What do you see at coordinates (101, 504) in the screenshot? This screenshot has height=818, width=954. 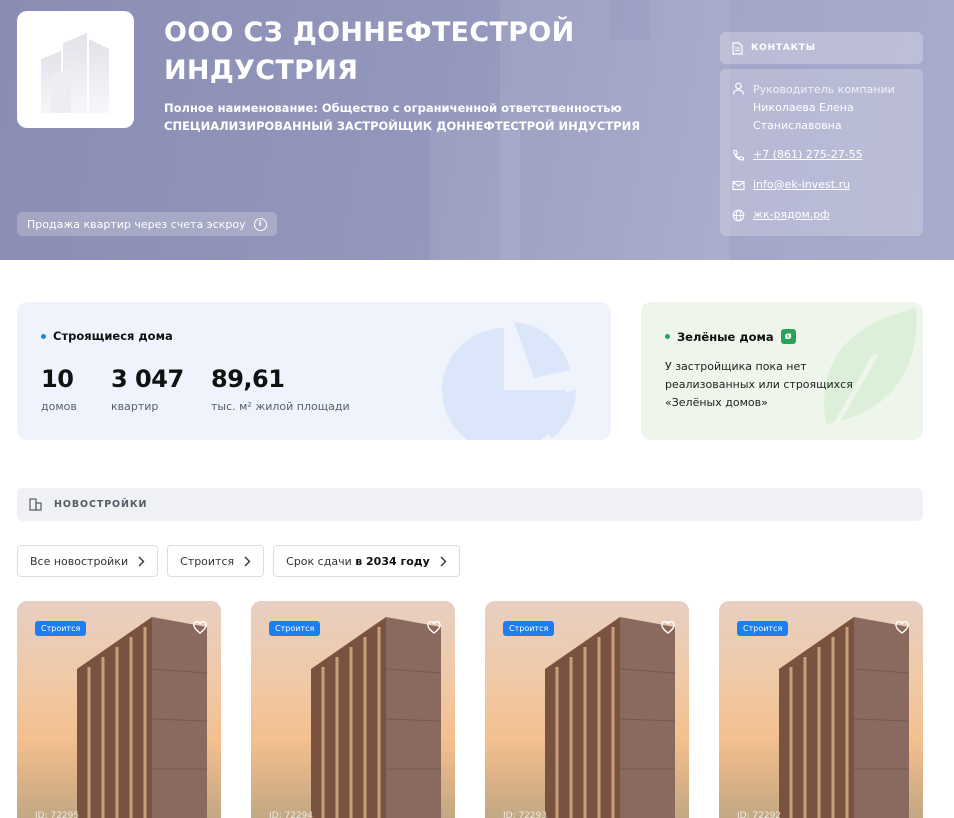 I see `section-title: НОВОСТРОЙКИ` at bounding box center [101, 504].